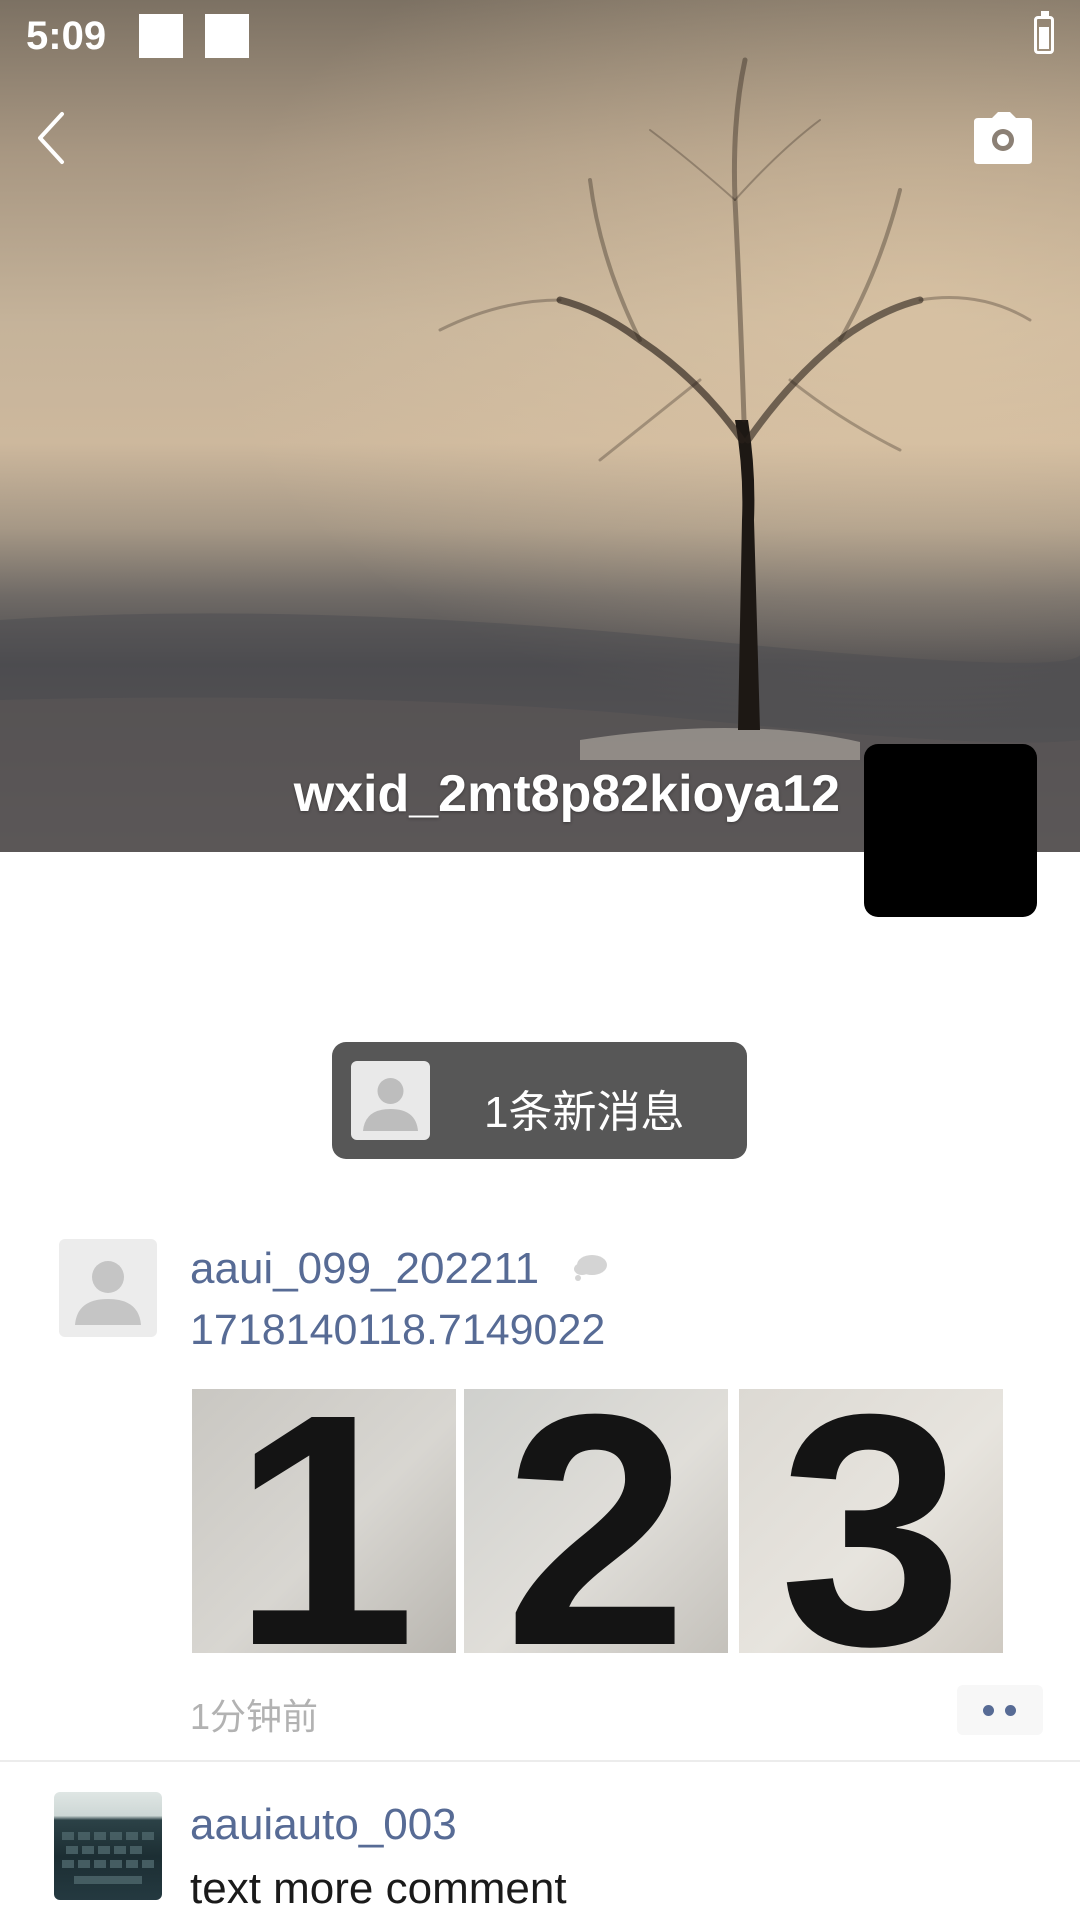  I want to click on status-bar: 5:09, so click(540, 37).